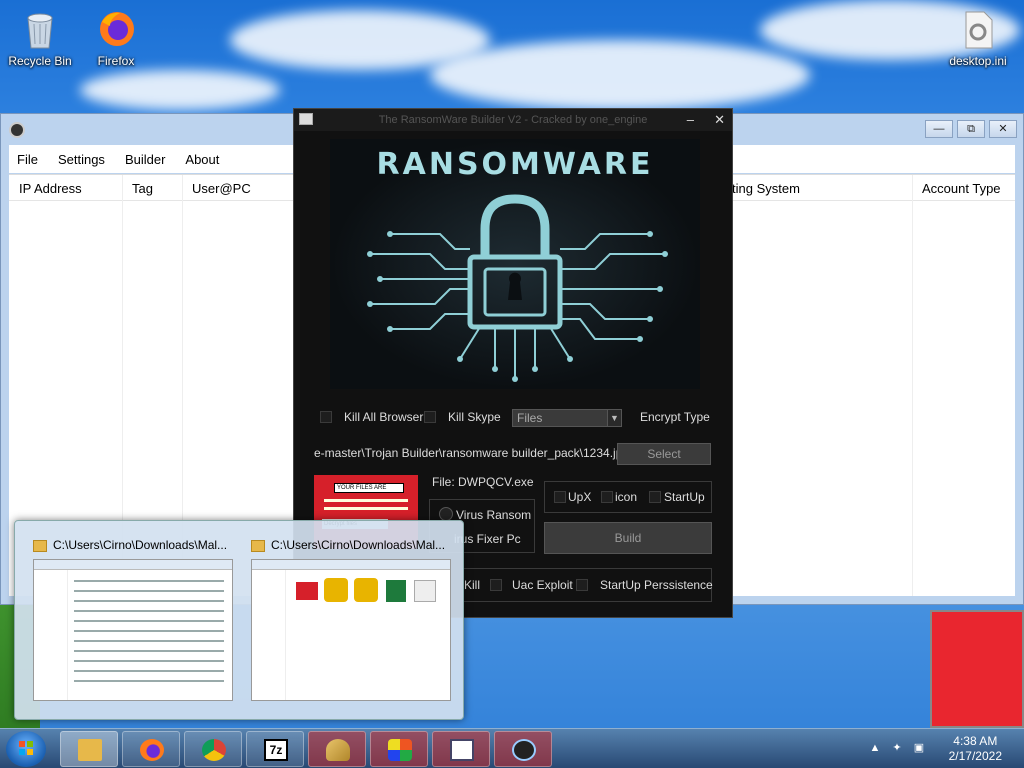 Image resolution: width=1024 pixels, height=768 pixels. I want to click on preview-screenshot, so click(133, 630).